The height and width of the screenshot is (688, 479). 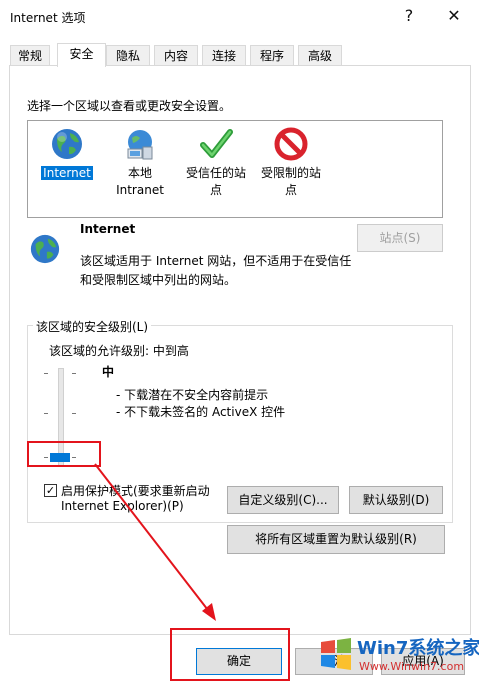 What do you see at coordinates (48, 18) in the screenshot?
I see `window-title: Internet 选项` at bounding box center [48, 18].